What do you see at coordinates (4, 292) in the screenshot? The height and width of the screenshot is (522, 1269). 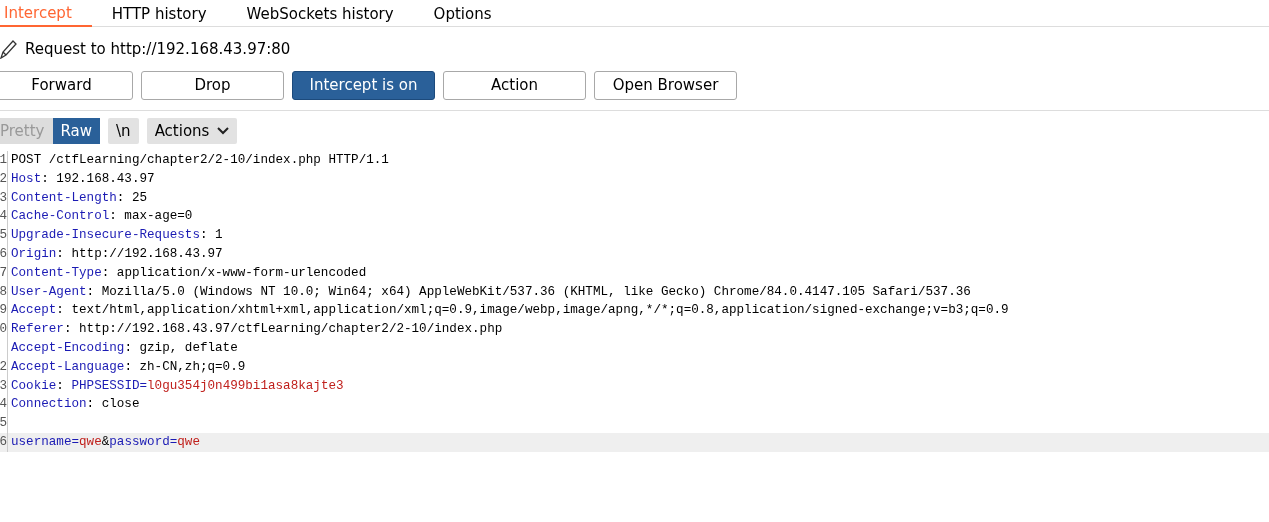 I see `line-number: 8` at bounding box center [4, 292].